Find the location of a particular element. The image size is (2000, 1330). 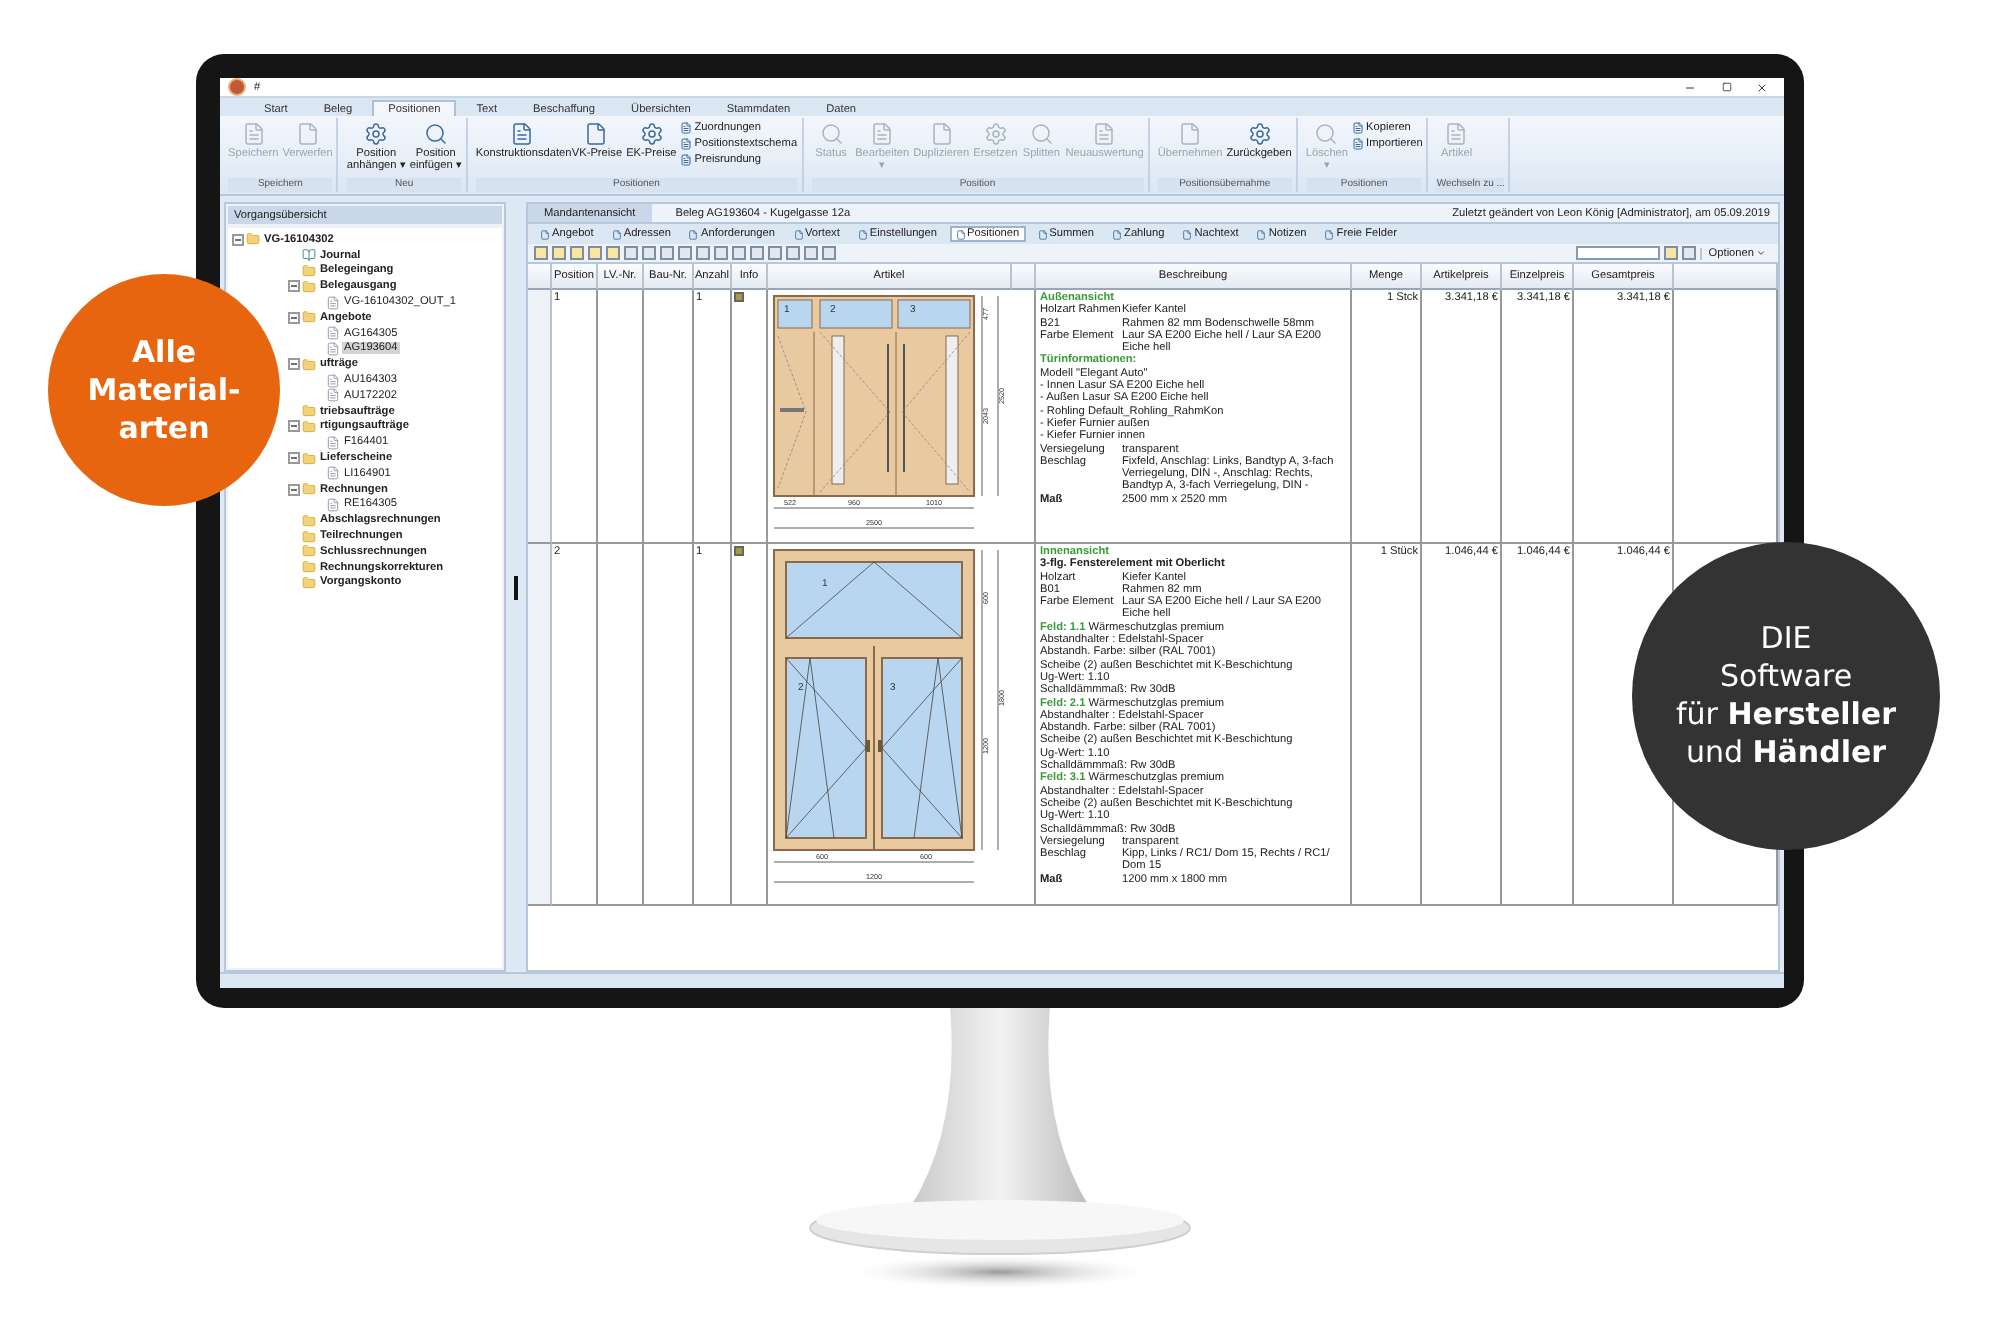

close-icon is located at coordinates (1762, 87).